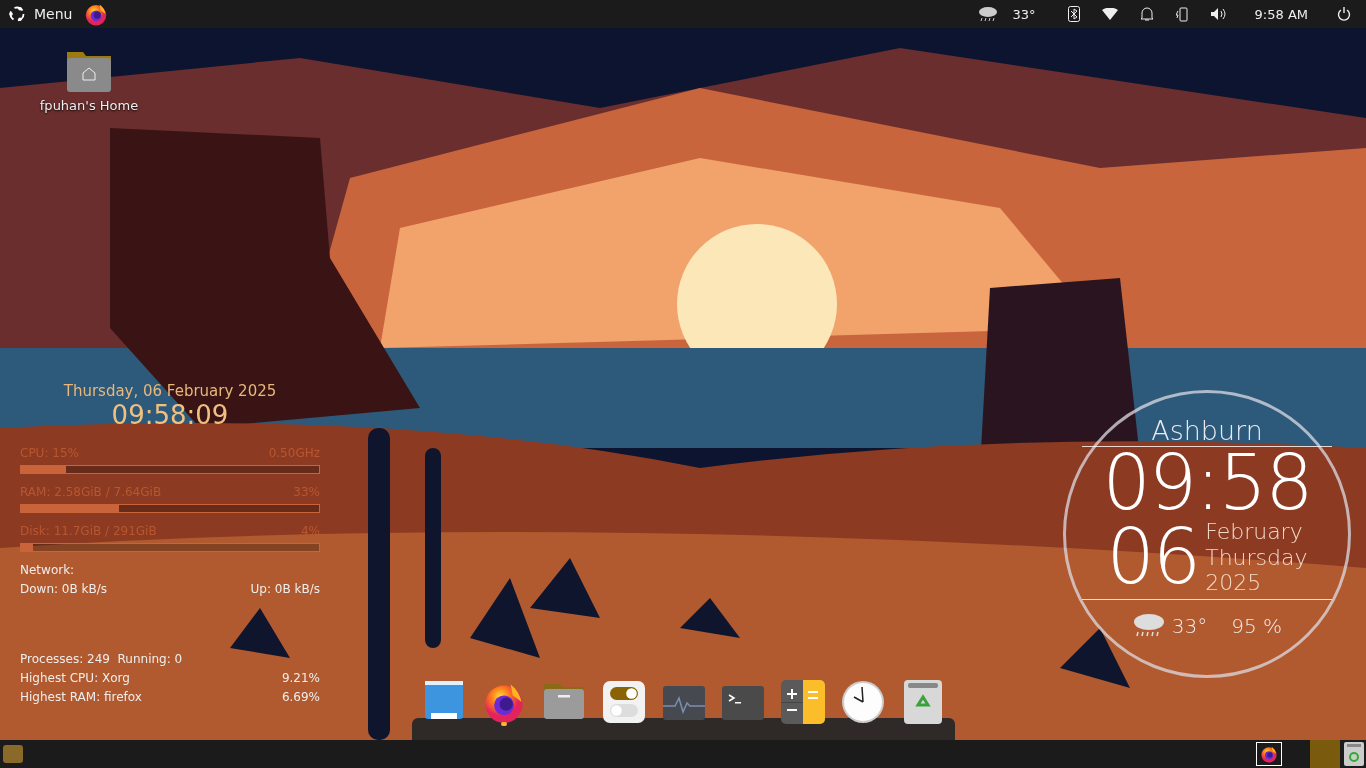 This screenshot has width=1366, height=768. Describe the element at coordinates (96, 14) in the screenshot. I see `firefox-launcher-icon` at that location.